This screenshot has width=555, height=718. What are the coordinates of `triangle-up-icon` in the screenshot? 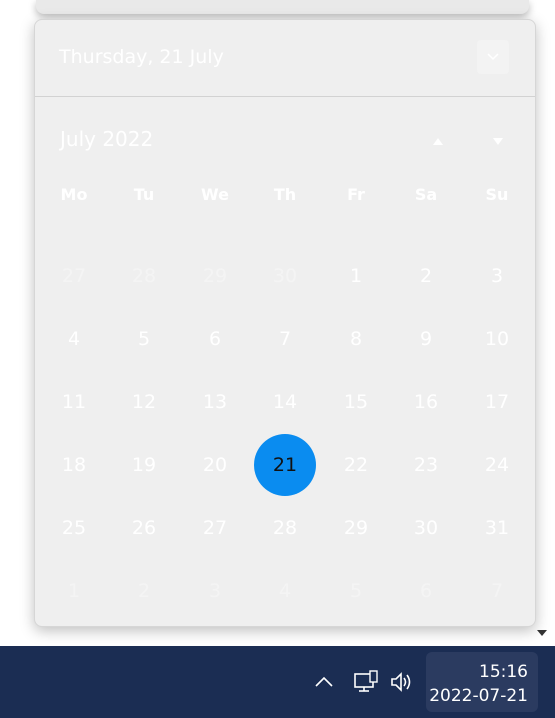 It's located at (438, 141).